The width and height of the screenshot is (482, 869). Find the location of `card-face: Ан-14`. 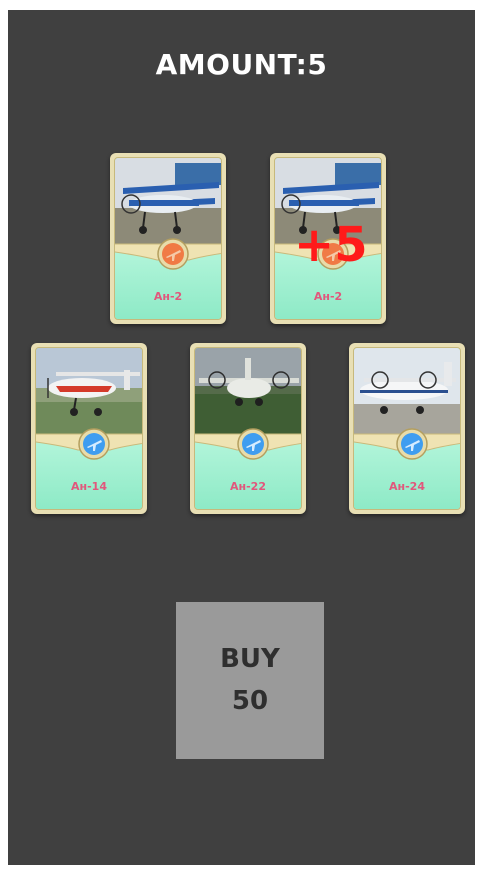

card-face: Ан-14 is located at coordinates (89, 428).